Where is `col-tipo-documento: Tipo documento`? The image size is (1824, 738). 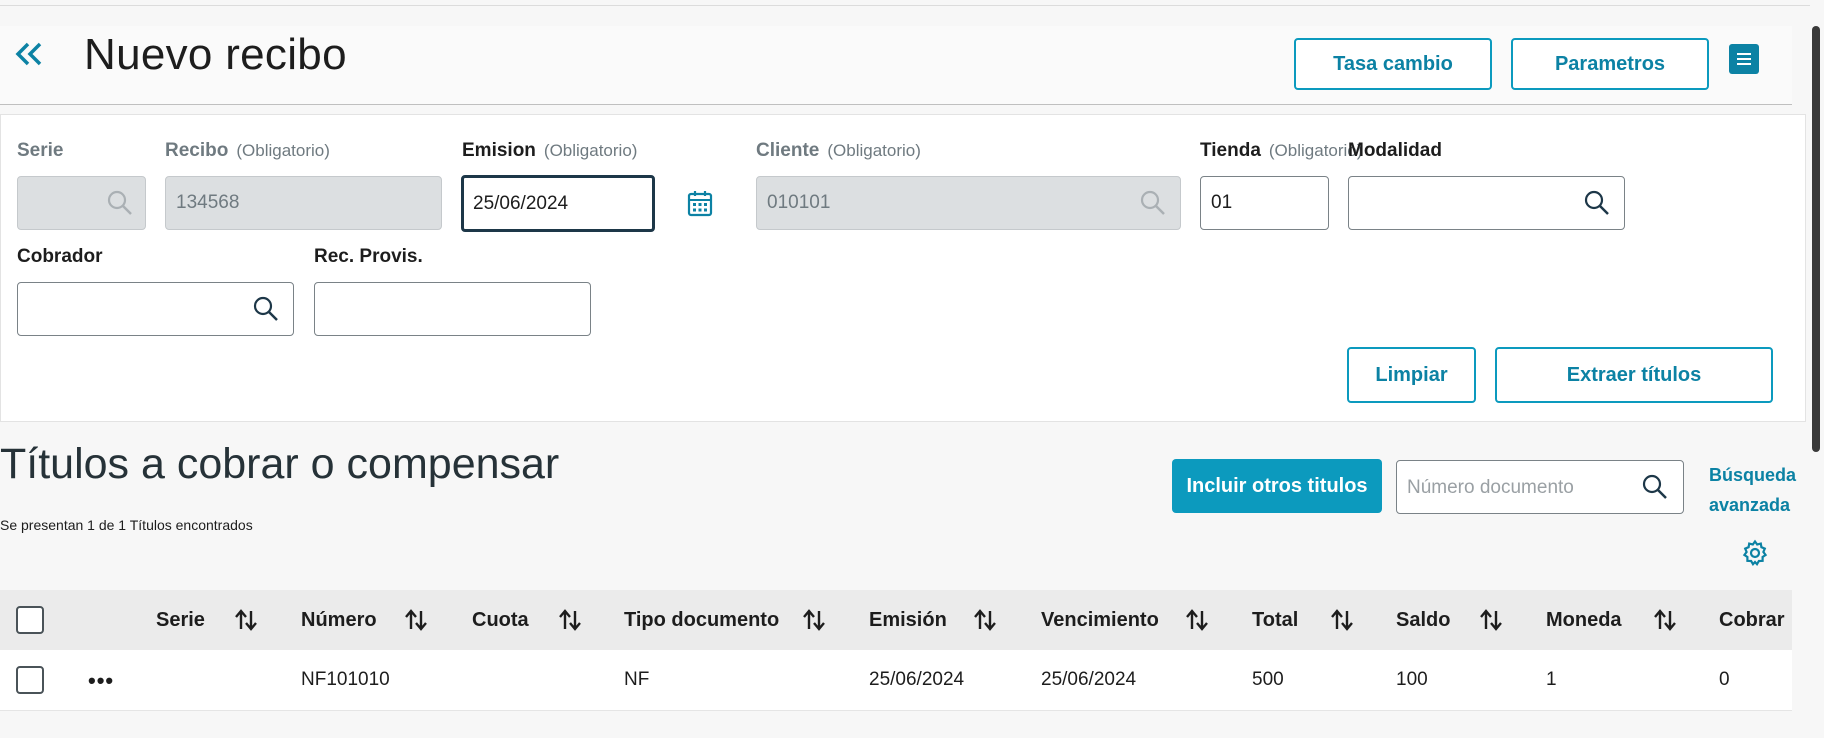 col-tipo-documento: Tipo documento is located at coordinates (701, 620).